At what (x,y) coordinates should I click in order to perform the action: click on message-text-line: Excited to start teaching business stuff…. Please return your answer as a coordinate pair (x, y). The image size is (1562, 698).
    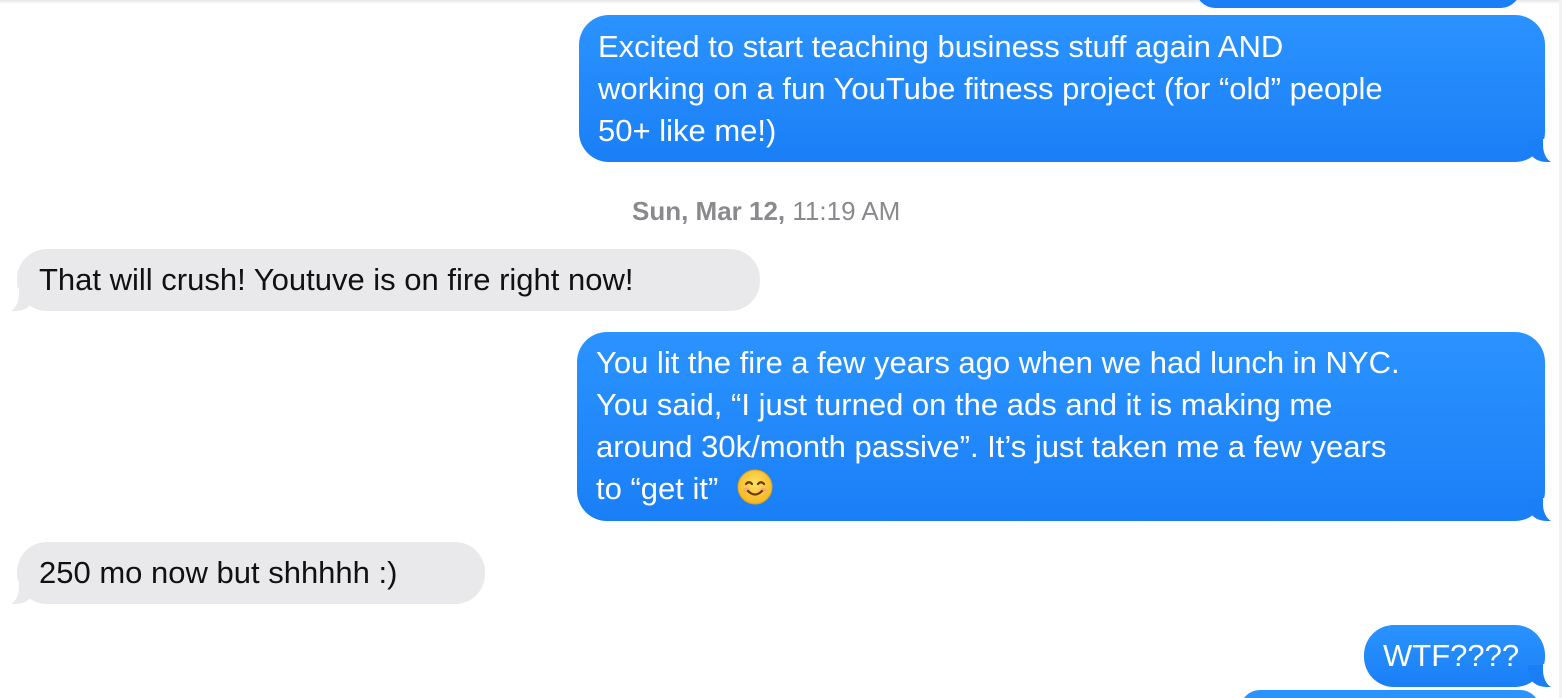
    Looking at the image, I should click on (941, 46).